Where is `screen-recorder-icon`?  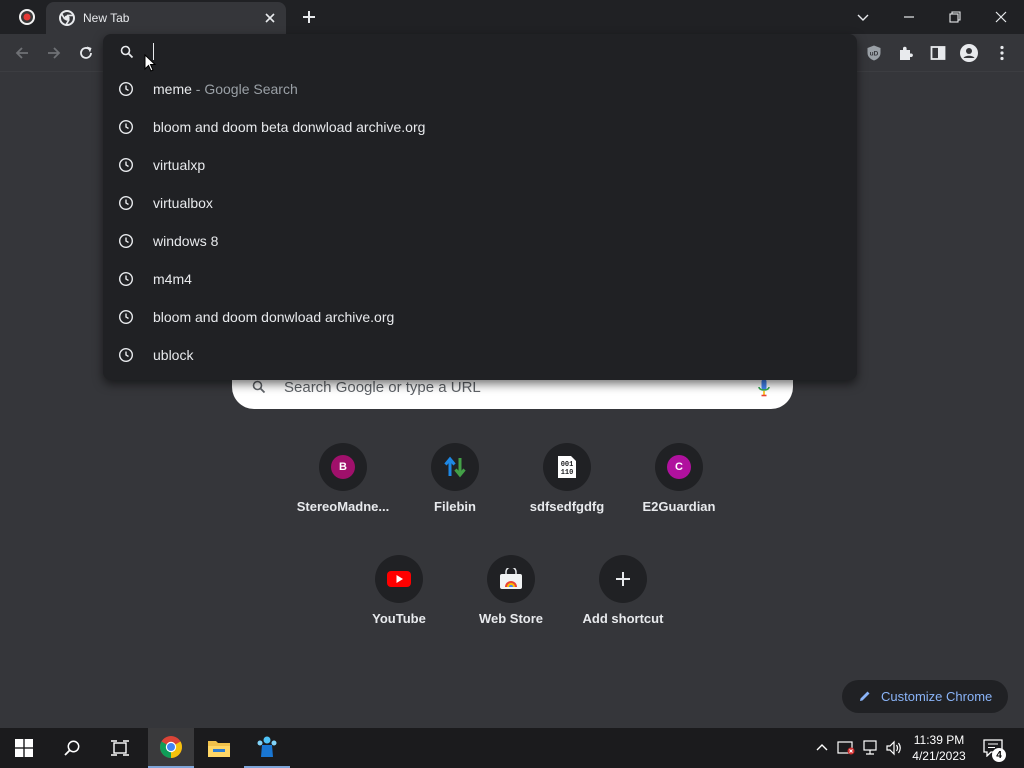
screen-recorder-icon is located at coordinates (27, 17).